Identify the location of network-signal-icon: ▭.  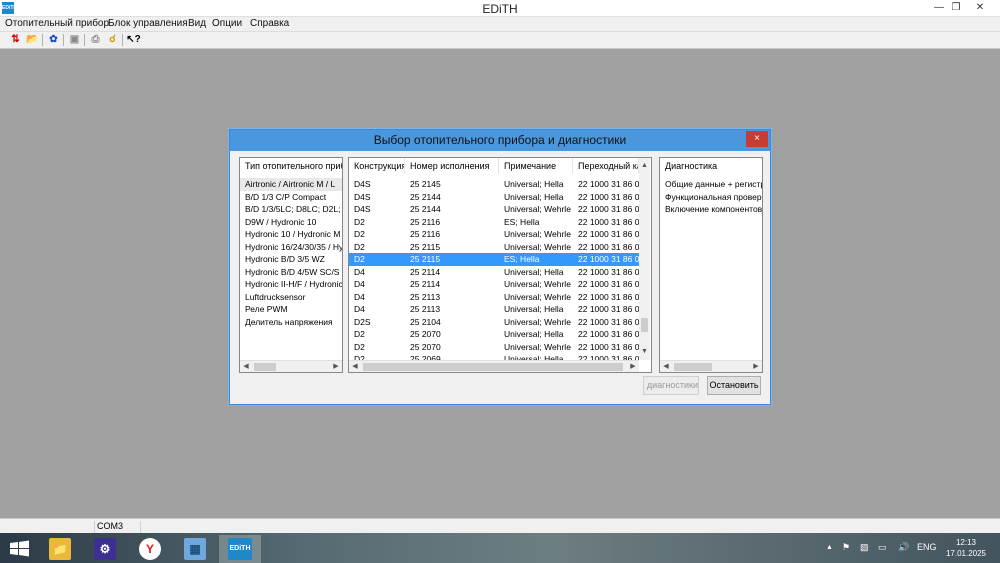
(882, 547).